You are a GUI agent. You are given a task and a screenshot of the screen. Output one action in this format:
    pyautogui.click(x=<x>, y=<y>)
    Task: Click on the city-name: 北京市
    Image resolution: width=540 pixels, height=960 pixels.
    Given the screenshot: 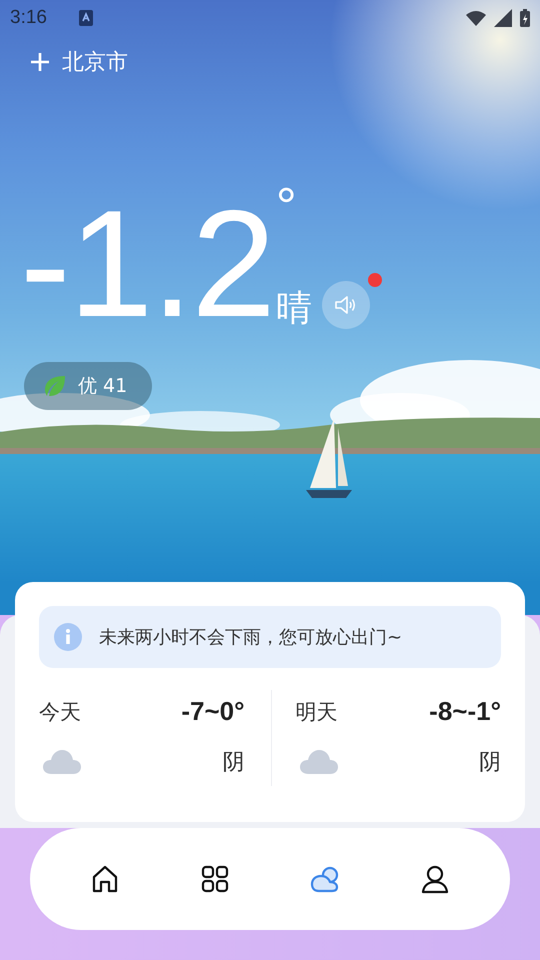 What is the action you would take?
    pyautogui.click(x=95, y=62)
    